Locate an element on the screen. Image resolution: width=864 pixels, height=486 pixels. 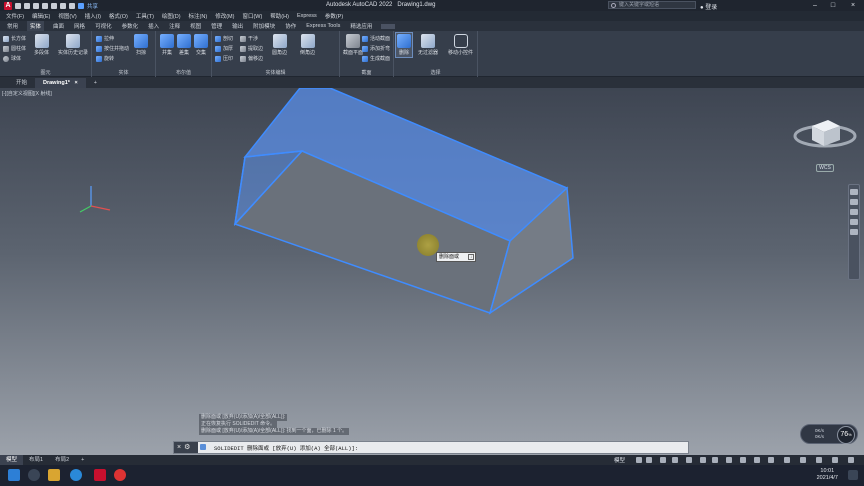
full-navigation-wheel-icon is located at coordinates (854, 192).